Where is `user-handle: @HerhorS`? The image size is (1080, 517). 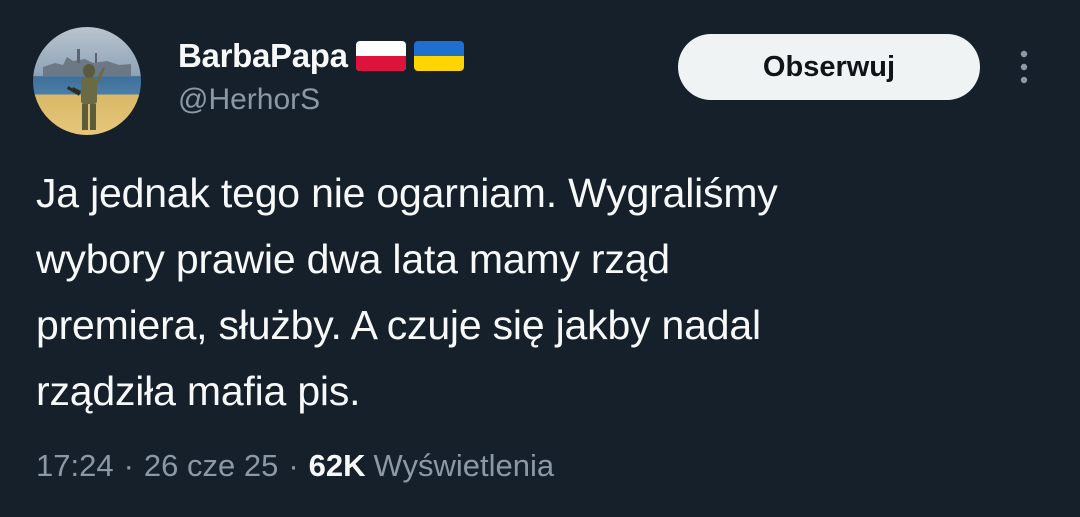
user-handle: @HerhorS is located at coordinates (249, 100).